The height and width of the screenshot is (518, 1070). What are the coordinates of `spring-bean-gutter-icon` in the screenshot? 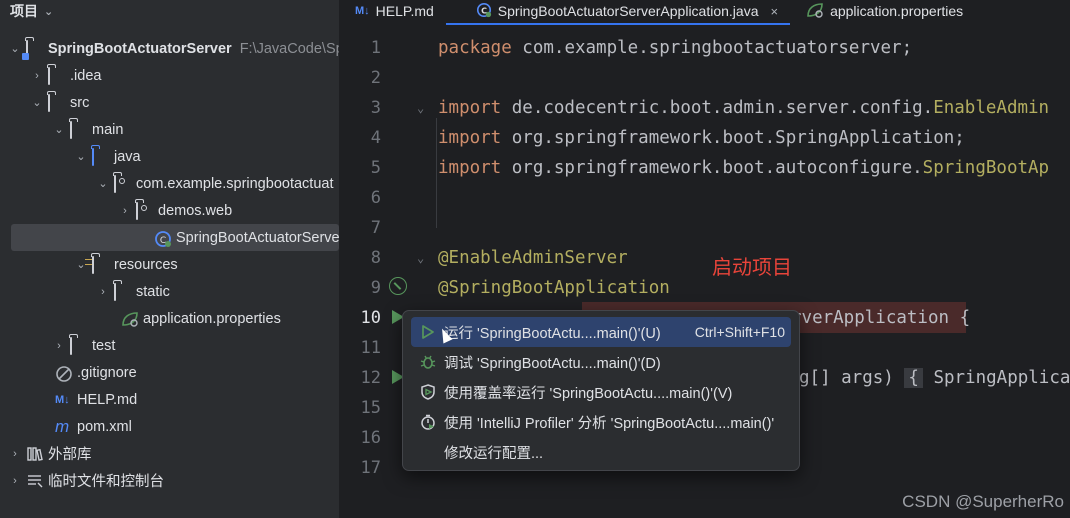 It's located at (398, 288).